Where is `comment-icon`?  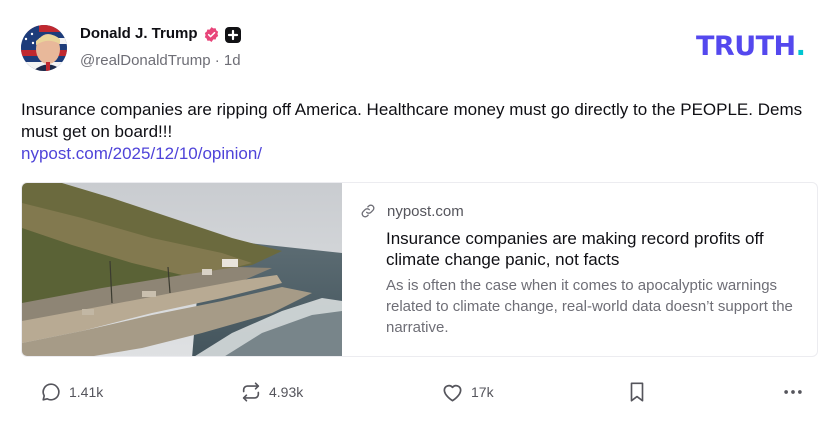
comment-icon is located at coordinates (51, 392).